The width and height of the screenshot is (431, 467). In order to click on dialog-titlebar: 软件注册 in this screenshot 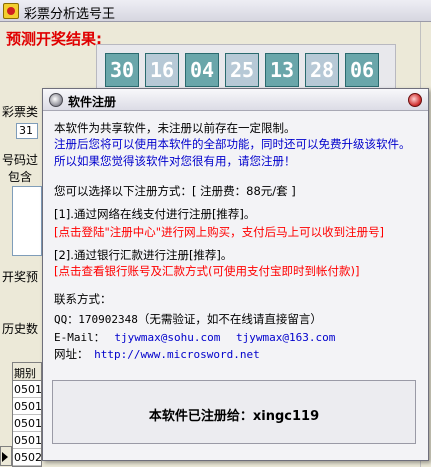, I will do `click(235, 100)`.